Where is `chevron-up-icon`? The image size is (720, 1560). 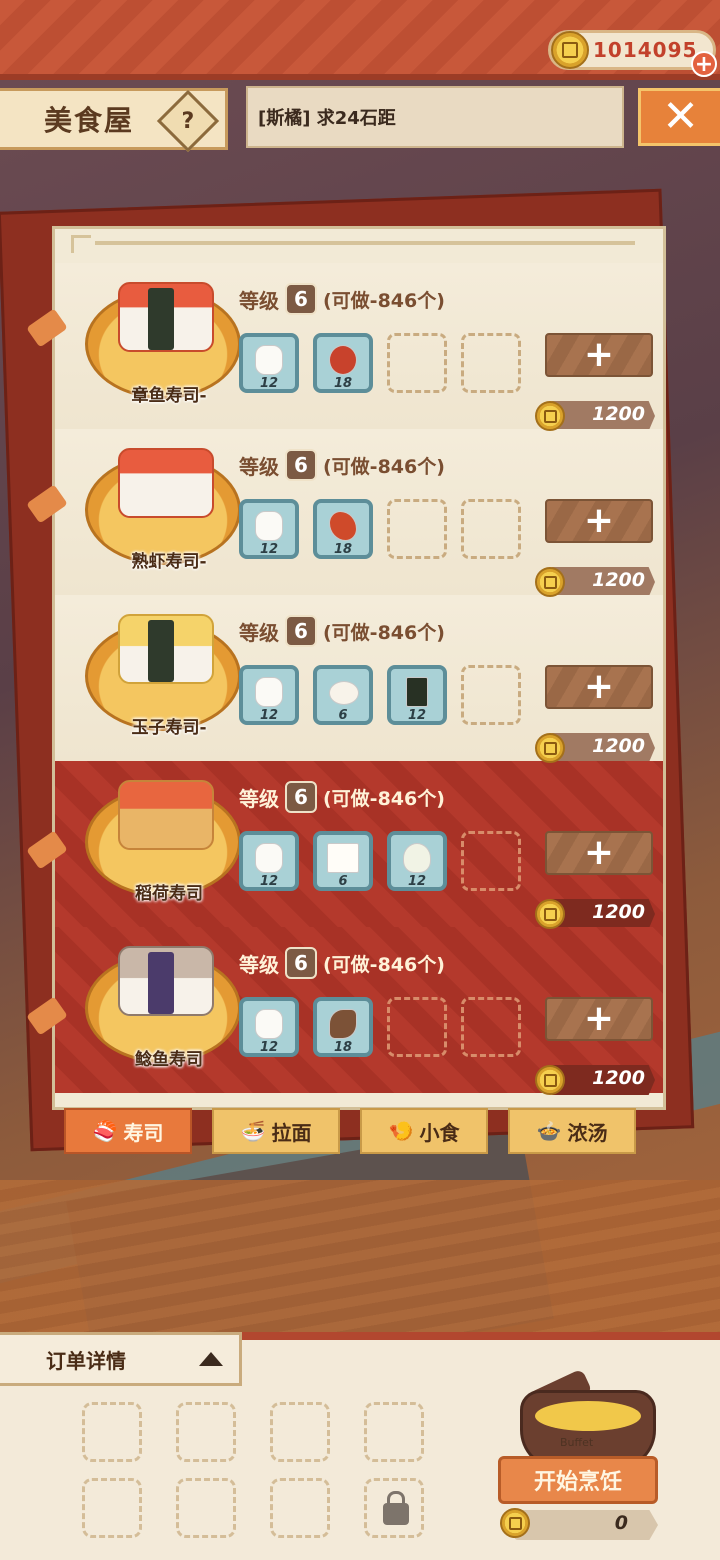
chevron-up-icon is located at coordinates (211, 1359).